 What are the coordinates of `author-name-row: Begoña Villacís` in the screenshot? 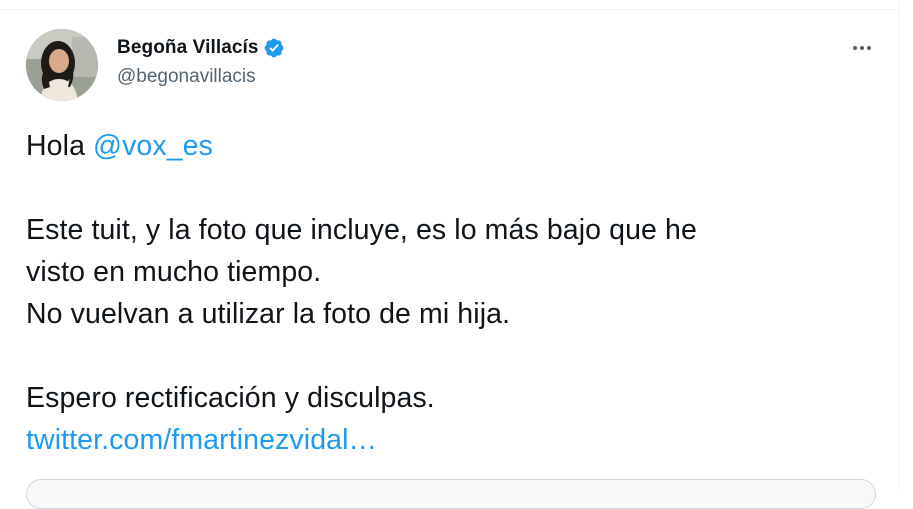 It's located at (201, 48).